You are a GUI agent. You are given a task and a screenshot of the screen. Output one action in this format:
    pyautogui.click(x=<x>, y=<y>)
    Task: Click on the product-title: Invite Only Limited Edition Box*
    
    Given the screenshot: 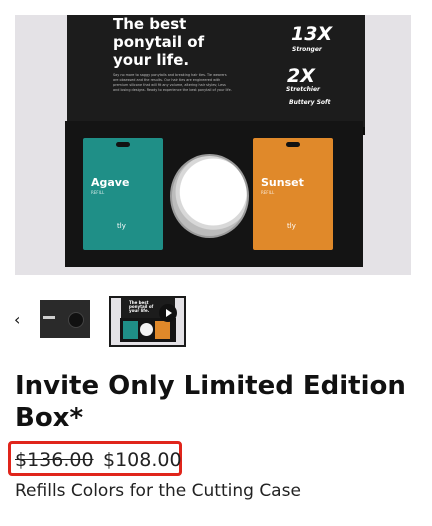 What is the action you would take?
    pyautogui.click(x=210, y=402)
    